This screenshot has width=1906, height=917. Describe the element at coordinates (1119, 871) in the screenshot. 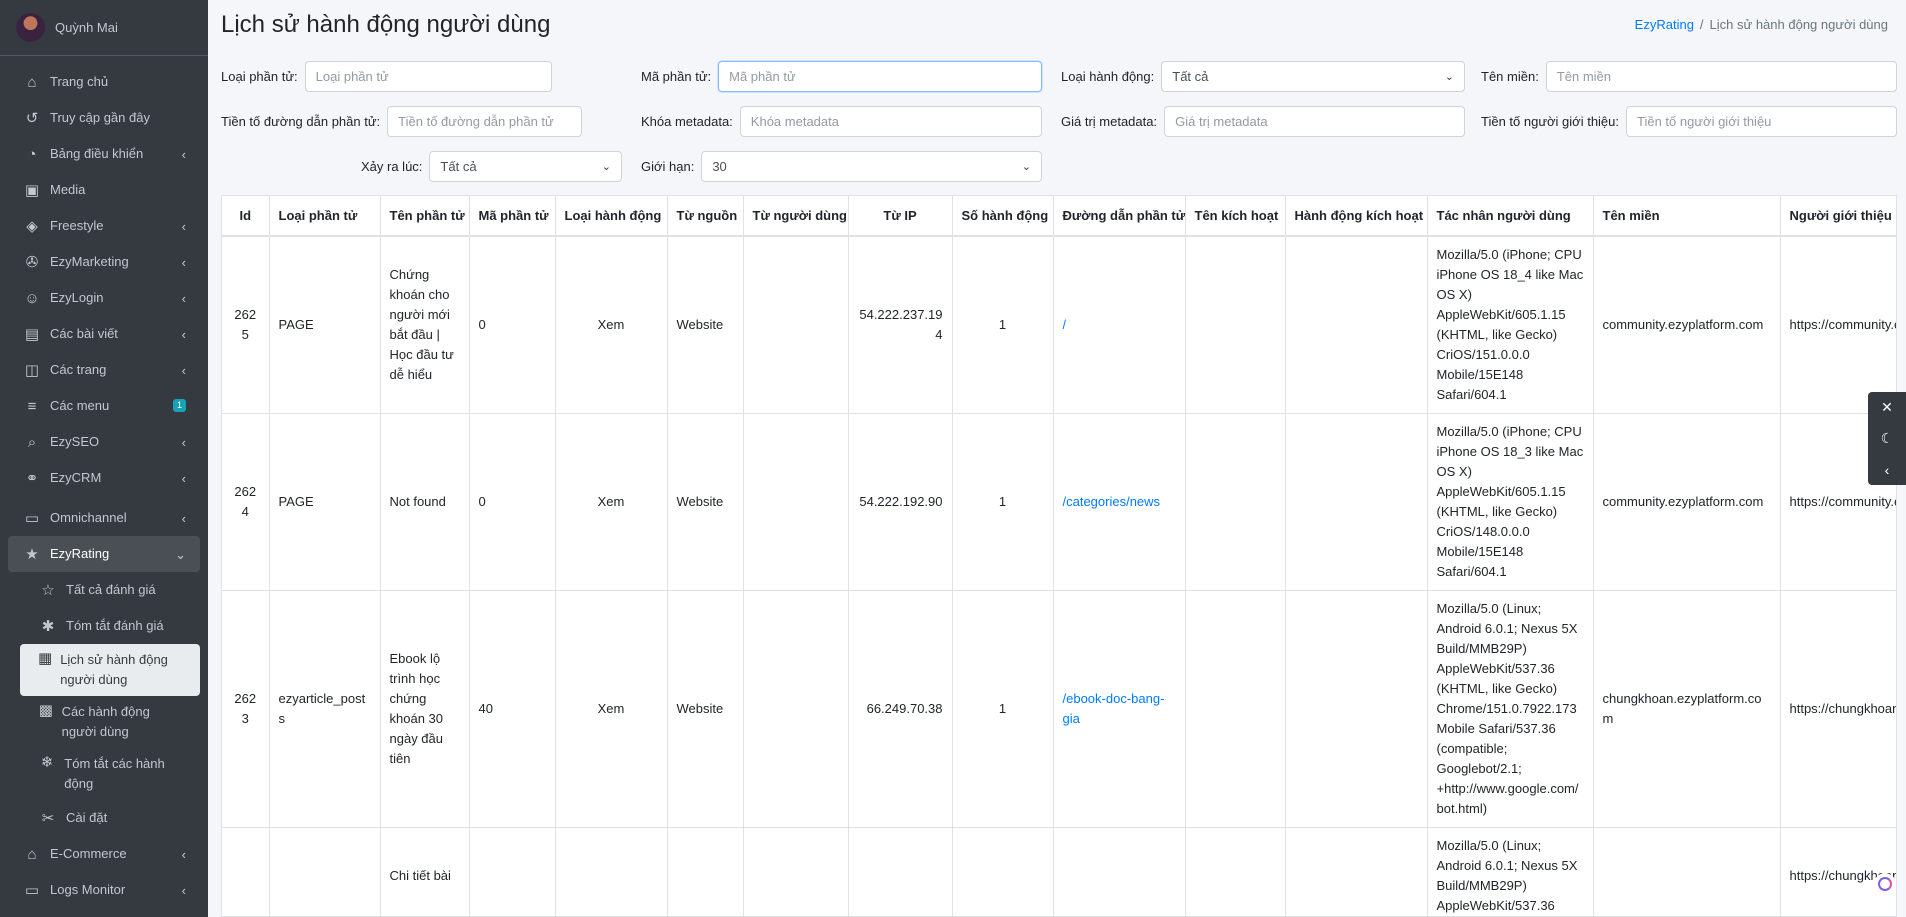

I see `cell-path` at that location.